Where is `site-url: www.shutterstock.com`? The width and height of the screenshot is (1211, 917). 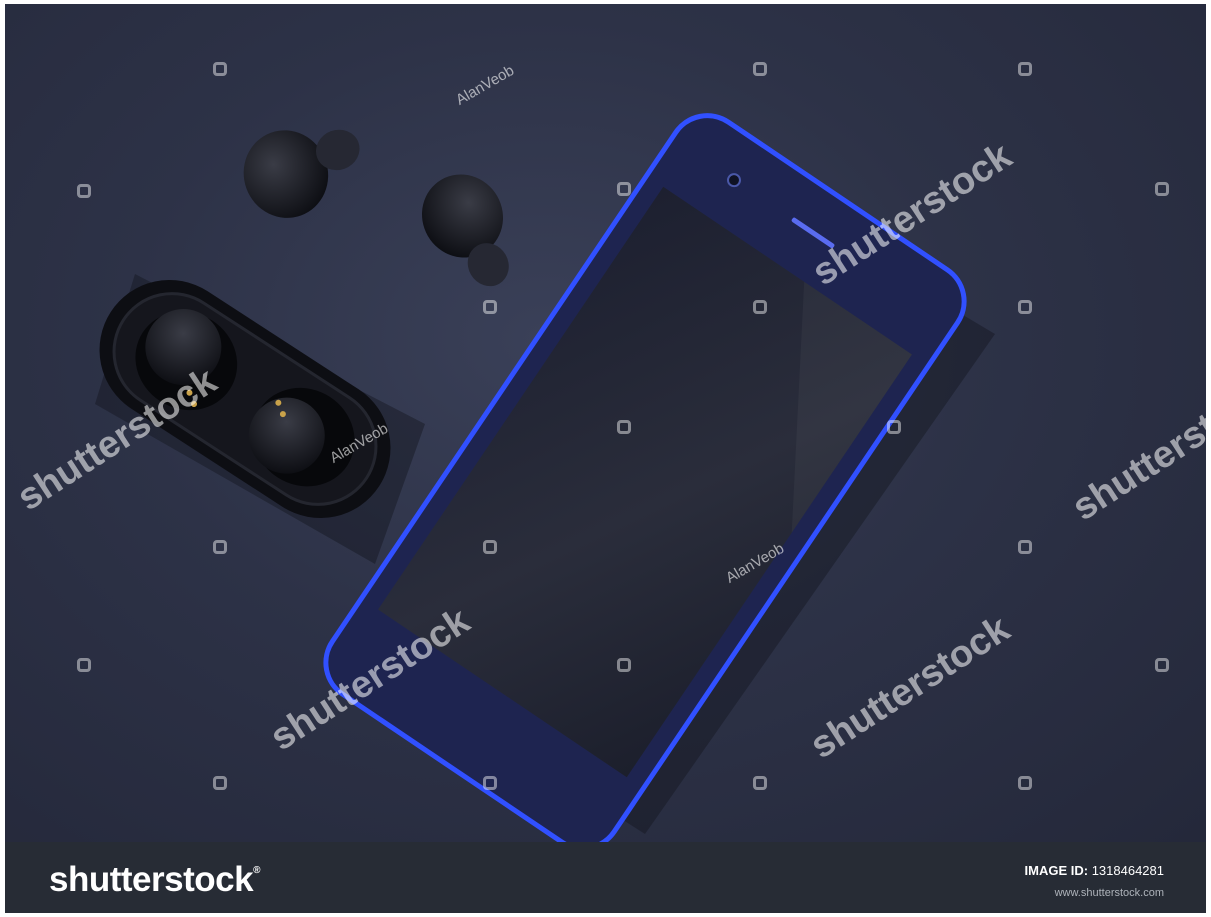
site-url: www.shutterstock.com is located at coordinates (1109, 893).